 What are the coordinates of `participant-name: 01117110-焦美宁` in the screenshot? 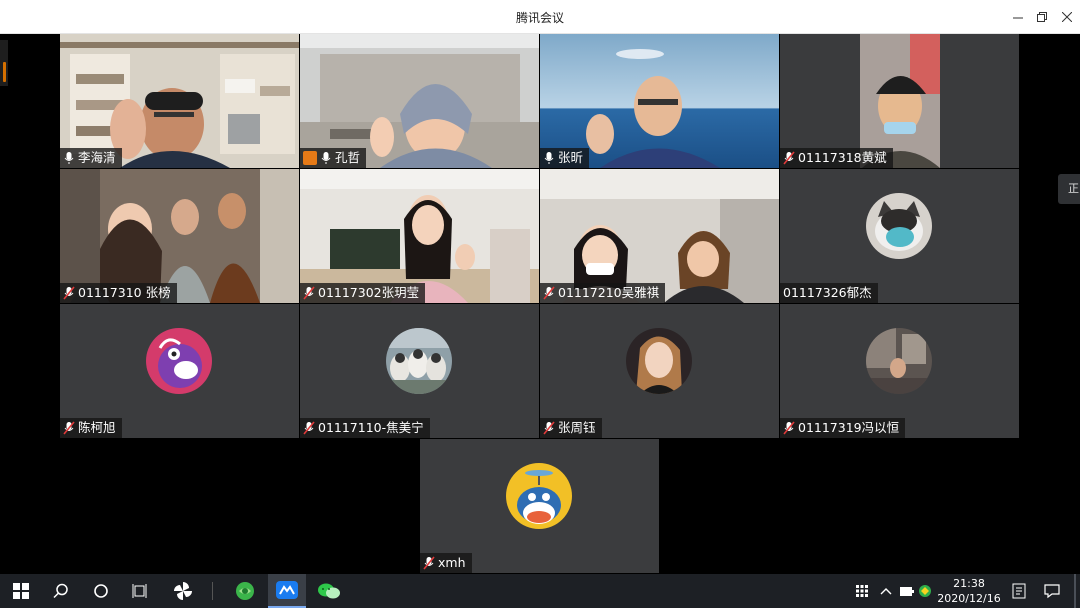 It's located at (371, 427).